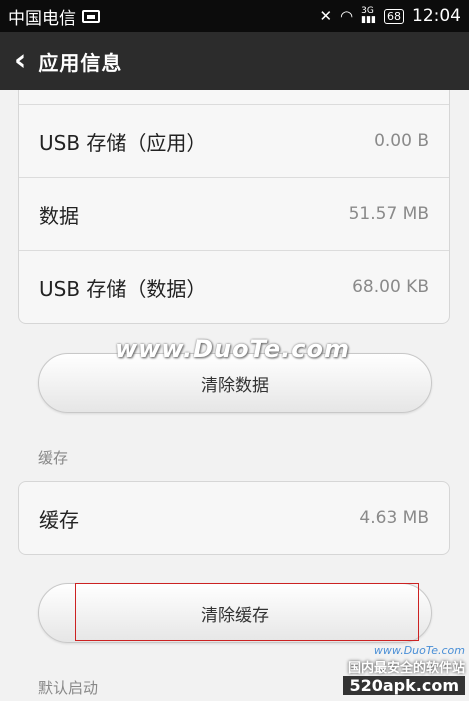  Describe the element at coordinates (42, 18) in the screenshot. I see `carrier-label: 中国电信` at that location.